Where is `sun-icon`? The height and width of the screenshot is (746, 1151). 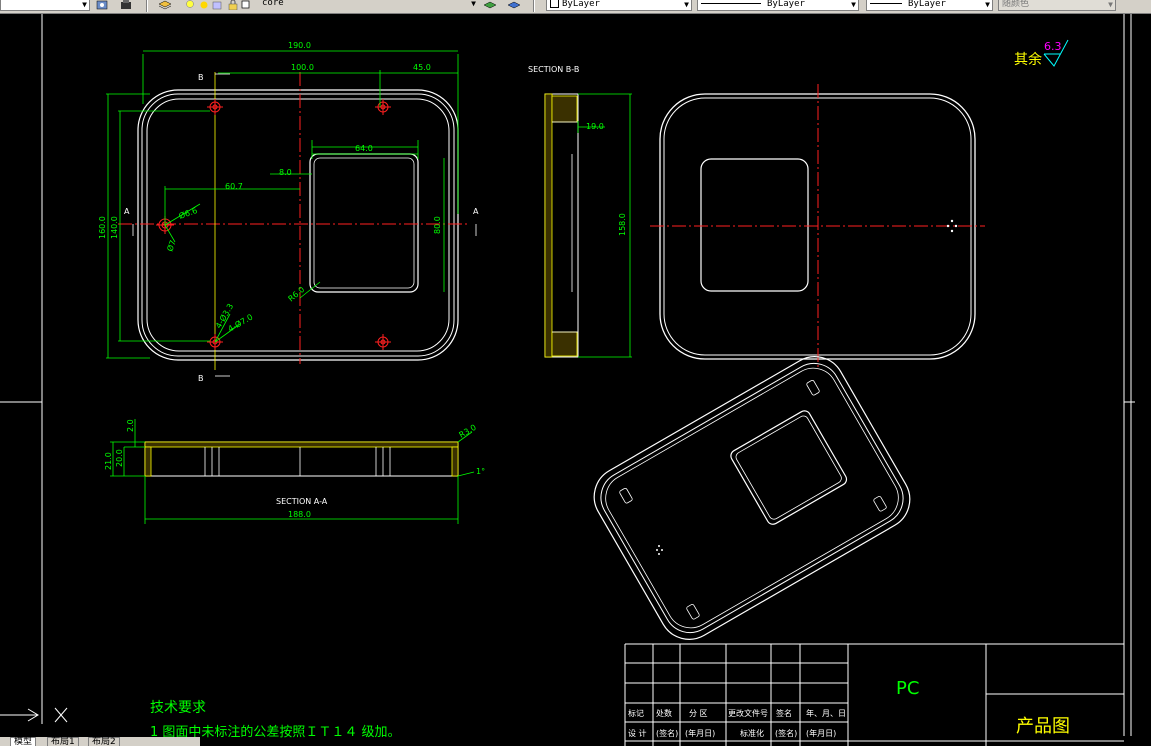
sun-icon is located at coordinates (205, 5).